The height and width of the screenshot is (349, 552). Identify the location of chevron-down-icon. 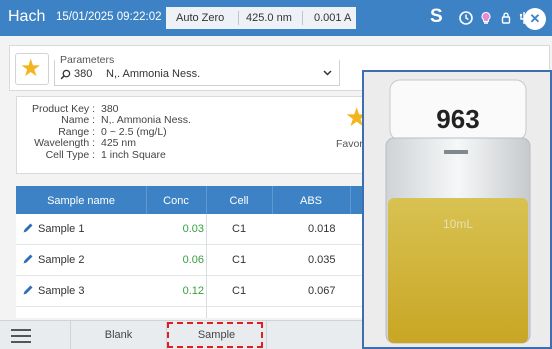
(327, 73).